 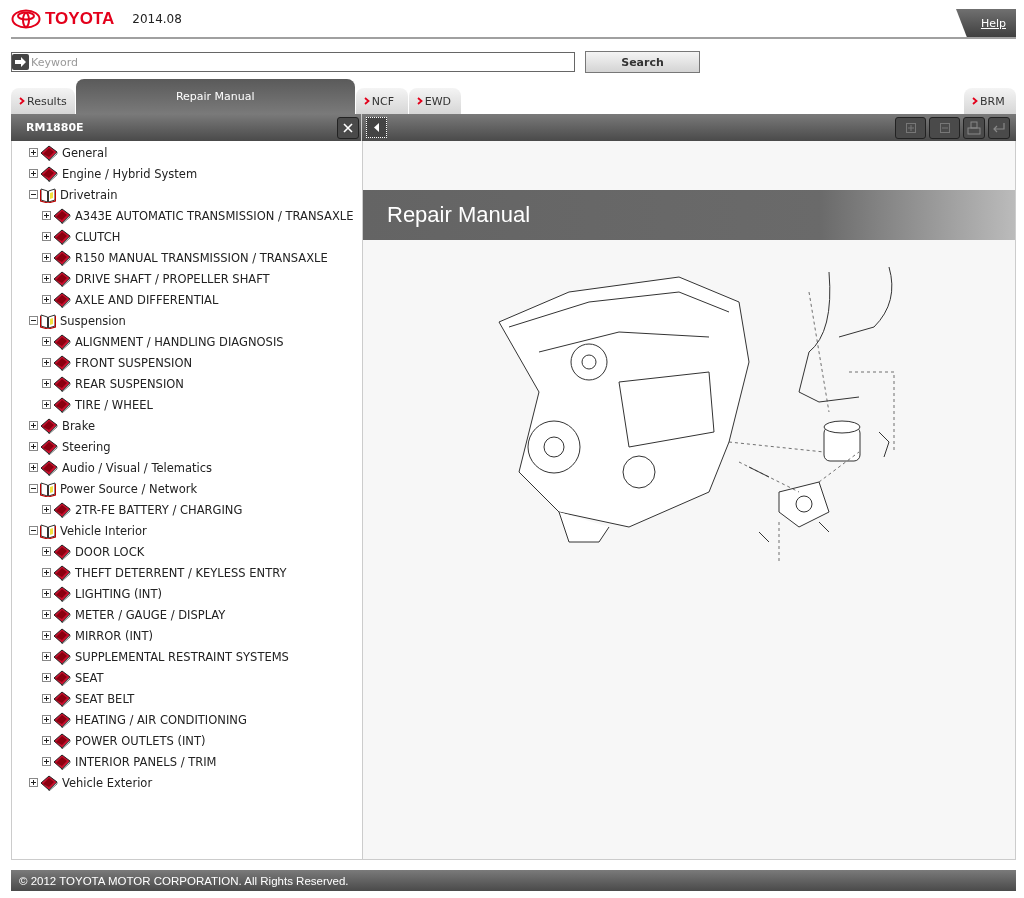 I want to click on manual-code-title: RM1880E, so click(x=55, y=127).